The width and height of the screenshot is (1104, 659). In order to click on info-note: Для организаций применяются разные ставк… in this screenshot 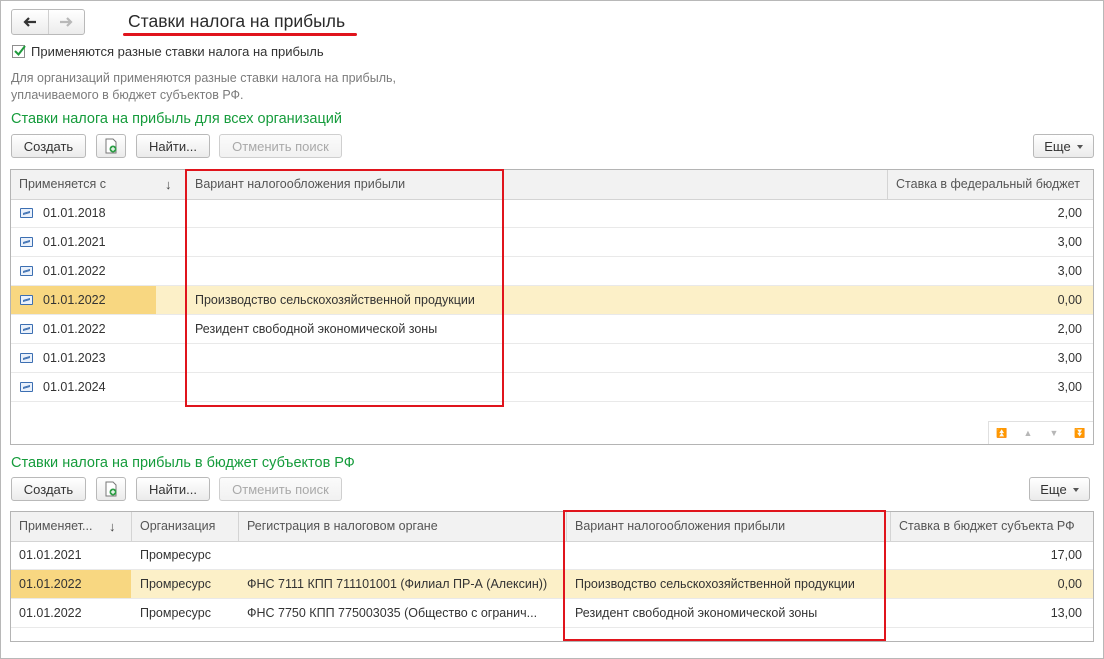, I will do `click(203, 87)`.